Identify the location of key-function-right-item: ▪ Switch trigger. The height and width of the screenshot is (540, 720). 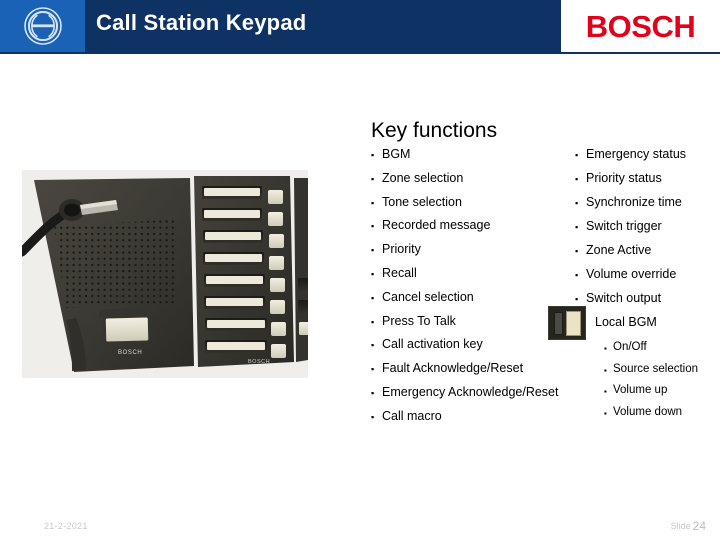
(647, 231).